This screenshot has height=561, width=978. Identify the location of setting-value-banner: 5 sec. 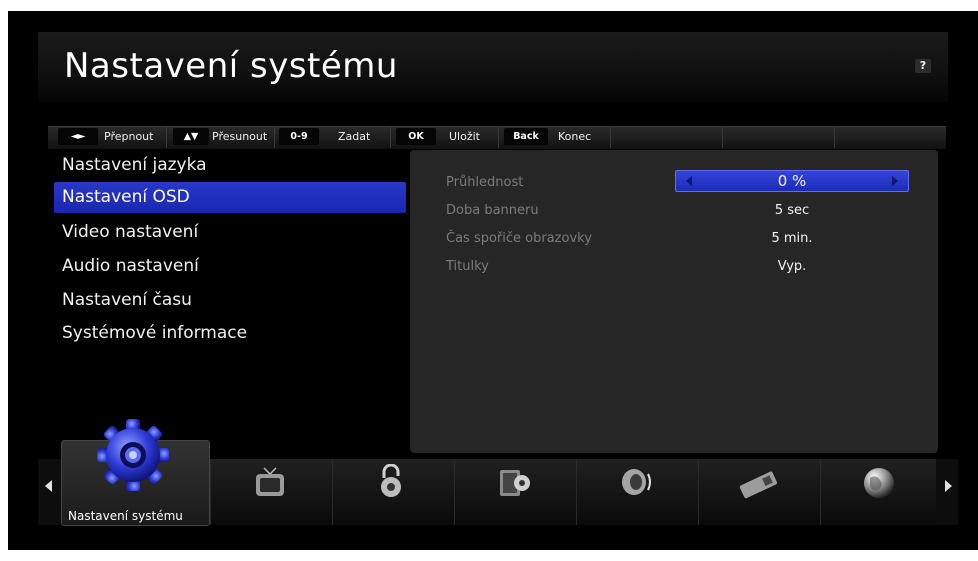
(792, 210).